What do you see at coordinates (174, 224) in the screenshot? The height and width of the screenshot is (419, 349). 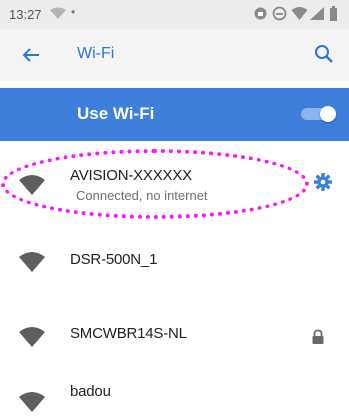 I see `section-divider` at bounding box center [174, 224].